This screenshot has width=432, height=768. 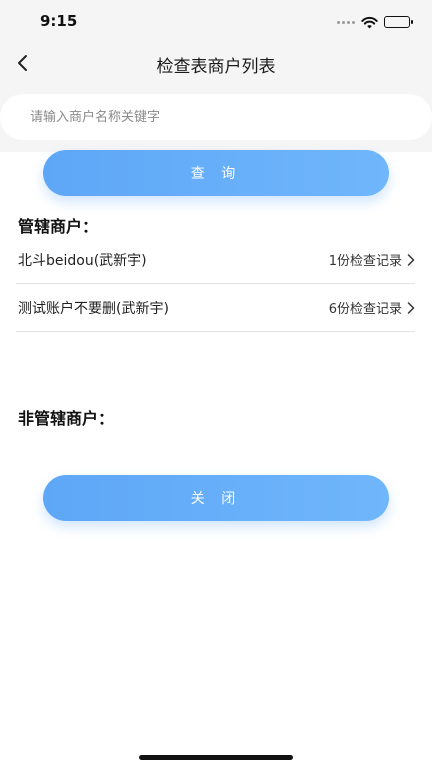 I want to click on page-title: 检查表商户列表, so click(x=216, y=67).